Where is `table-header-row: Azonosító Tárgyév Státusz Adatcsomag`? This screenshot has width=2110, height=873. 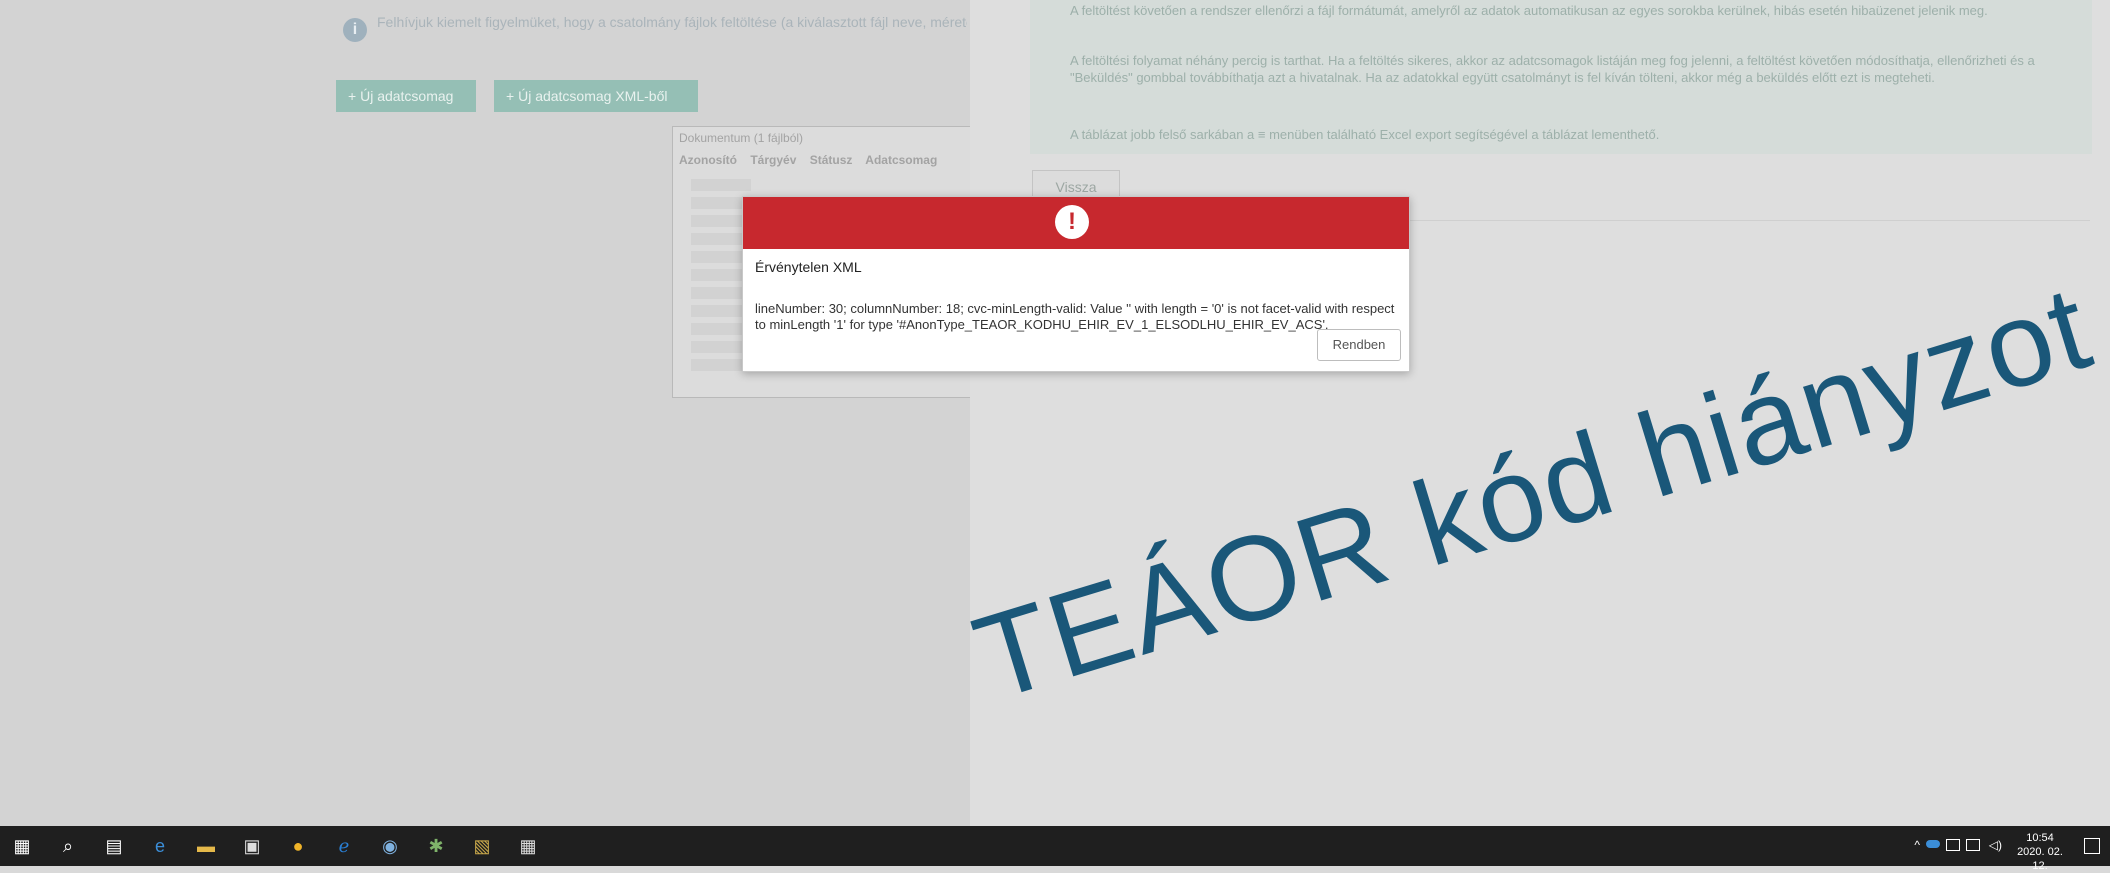 table-header-row: Azonosító Tárgyév Státusz Adatcsomag is located at coordinates (813, 160).